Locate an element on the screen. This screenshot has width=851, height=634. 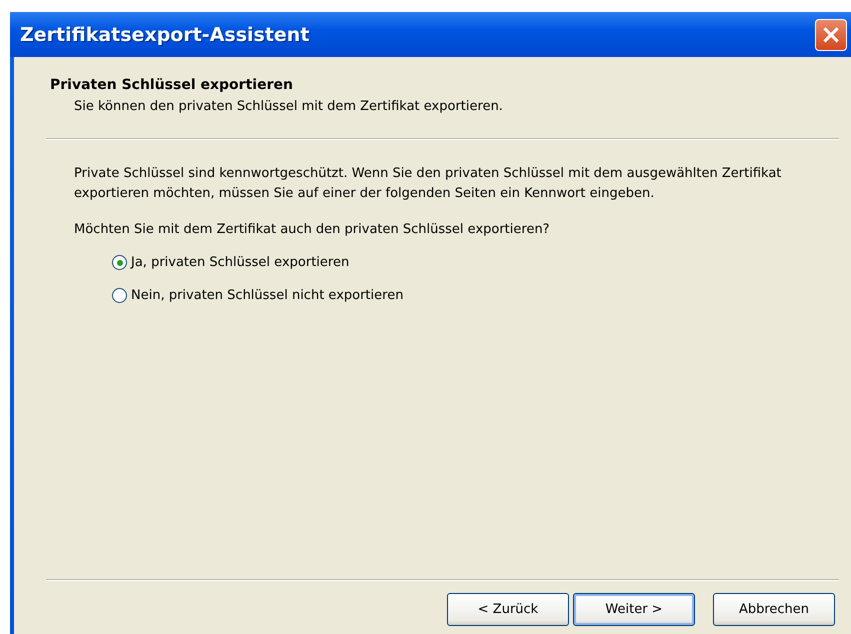
dialog-button: Weiter > is located at coordinates (634, 609).